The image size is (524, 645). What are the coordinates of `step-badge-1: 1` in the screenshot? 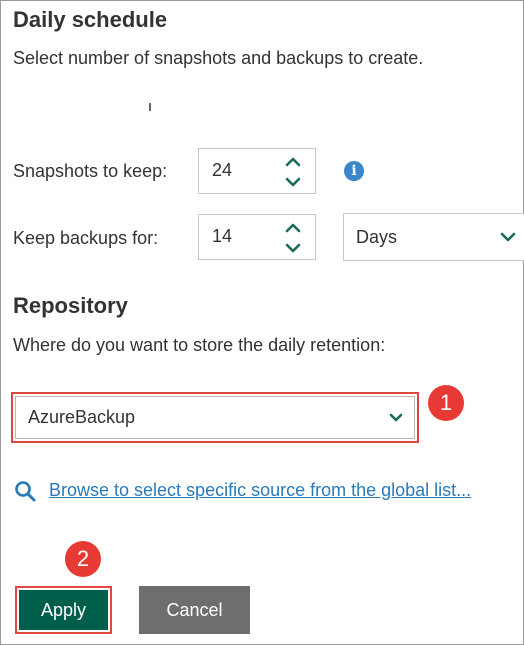 It's located at (446, 403).